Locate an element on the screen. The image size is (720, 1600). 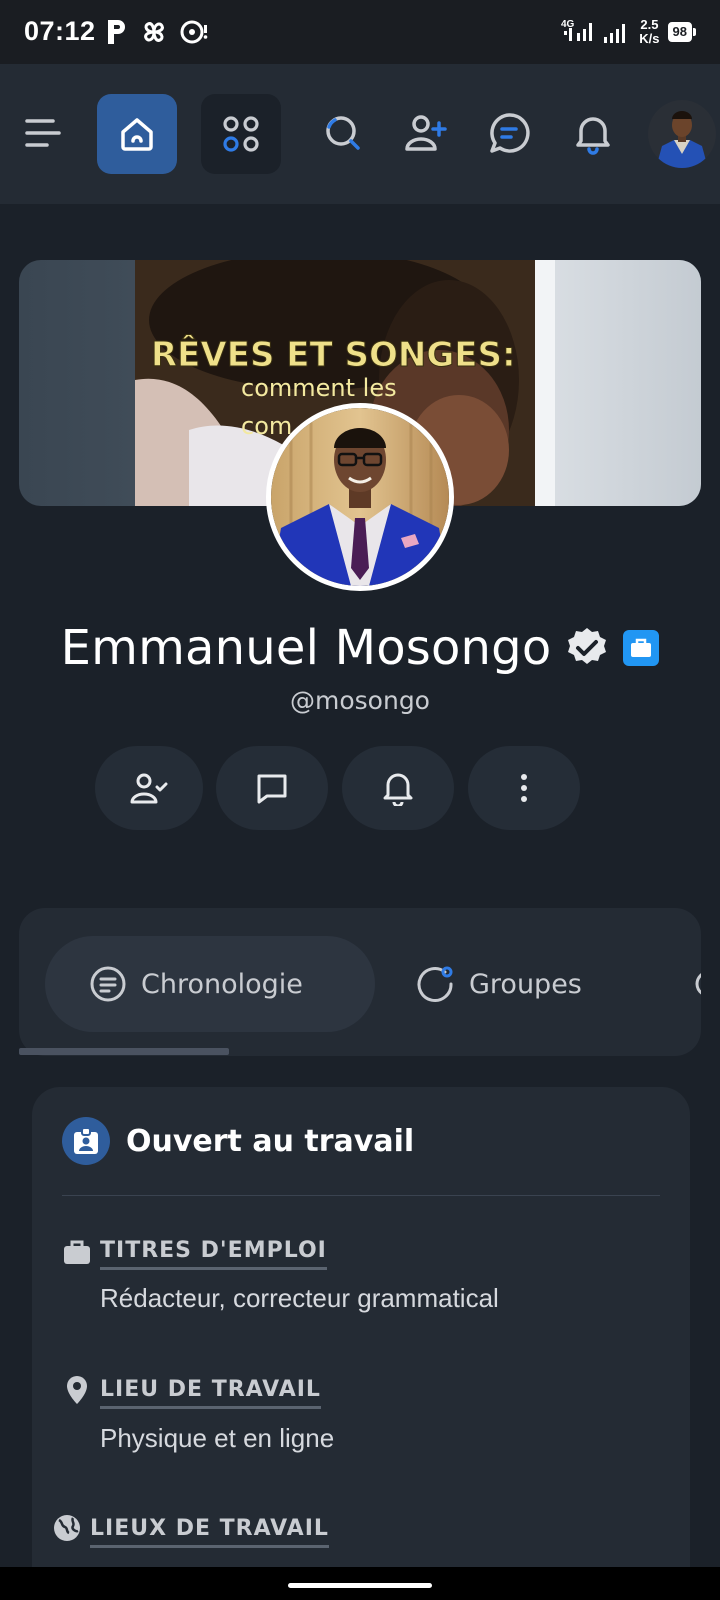
bell-icon is located at coordinates (398, 789).